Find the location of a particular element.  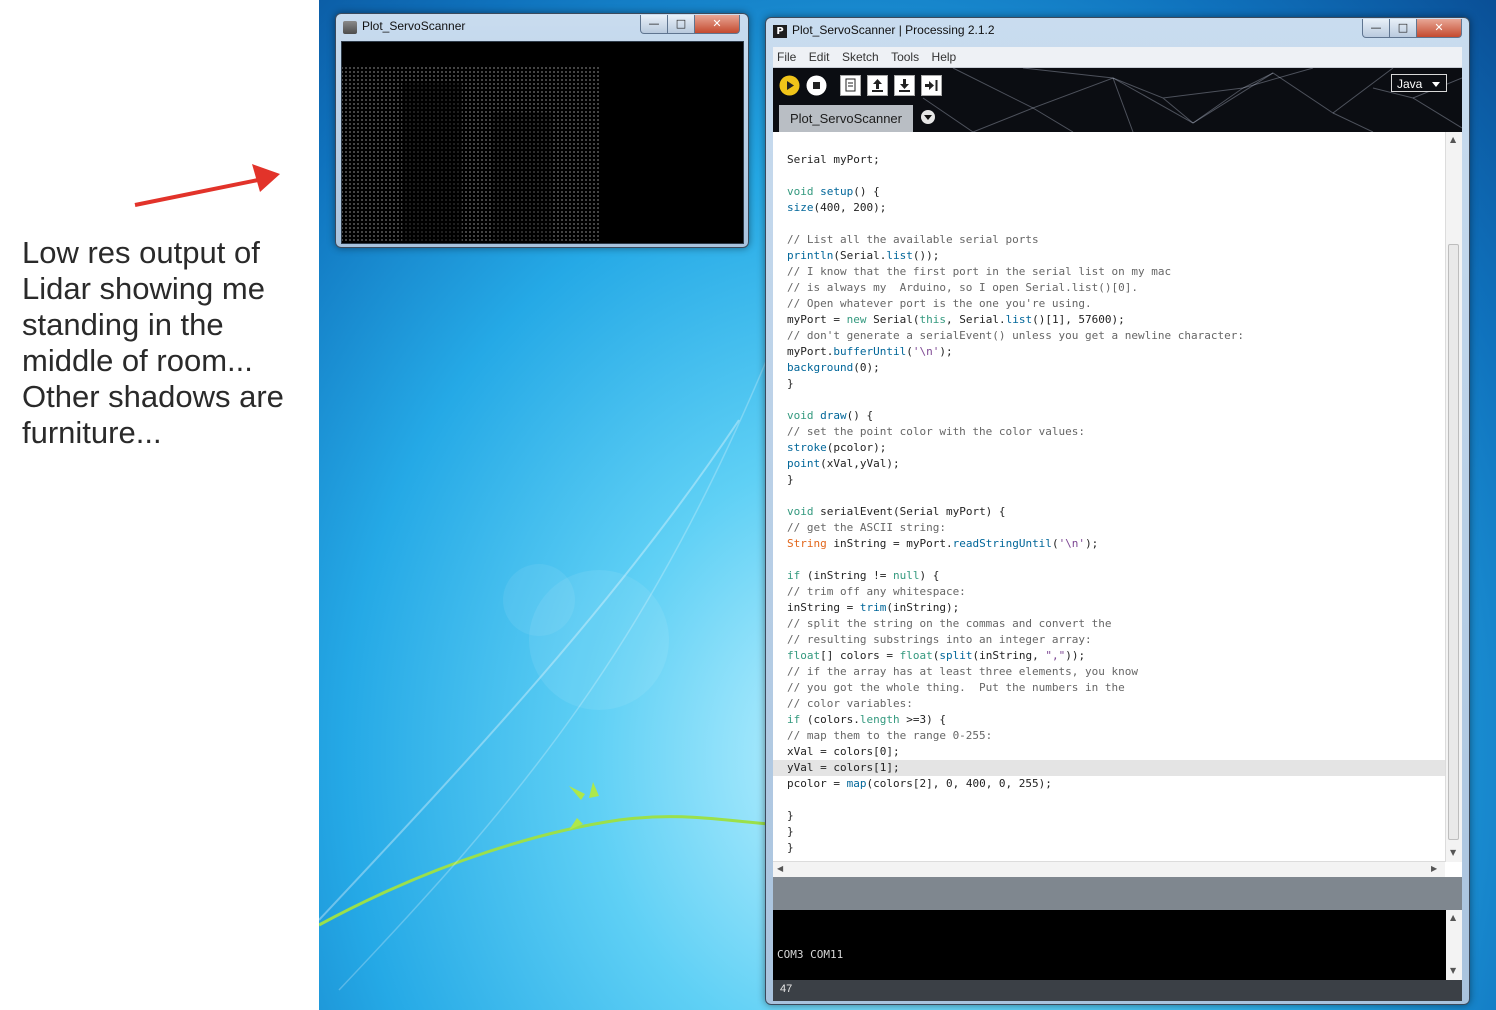

ide-window-title: Plot_ServoScanner | Processing 2.1.2 is located at coordinates (893, 30).